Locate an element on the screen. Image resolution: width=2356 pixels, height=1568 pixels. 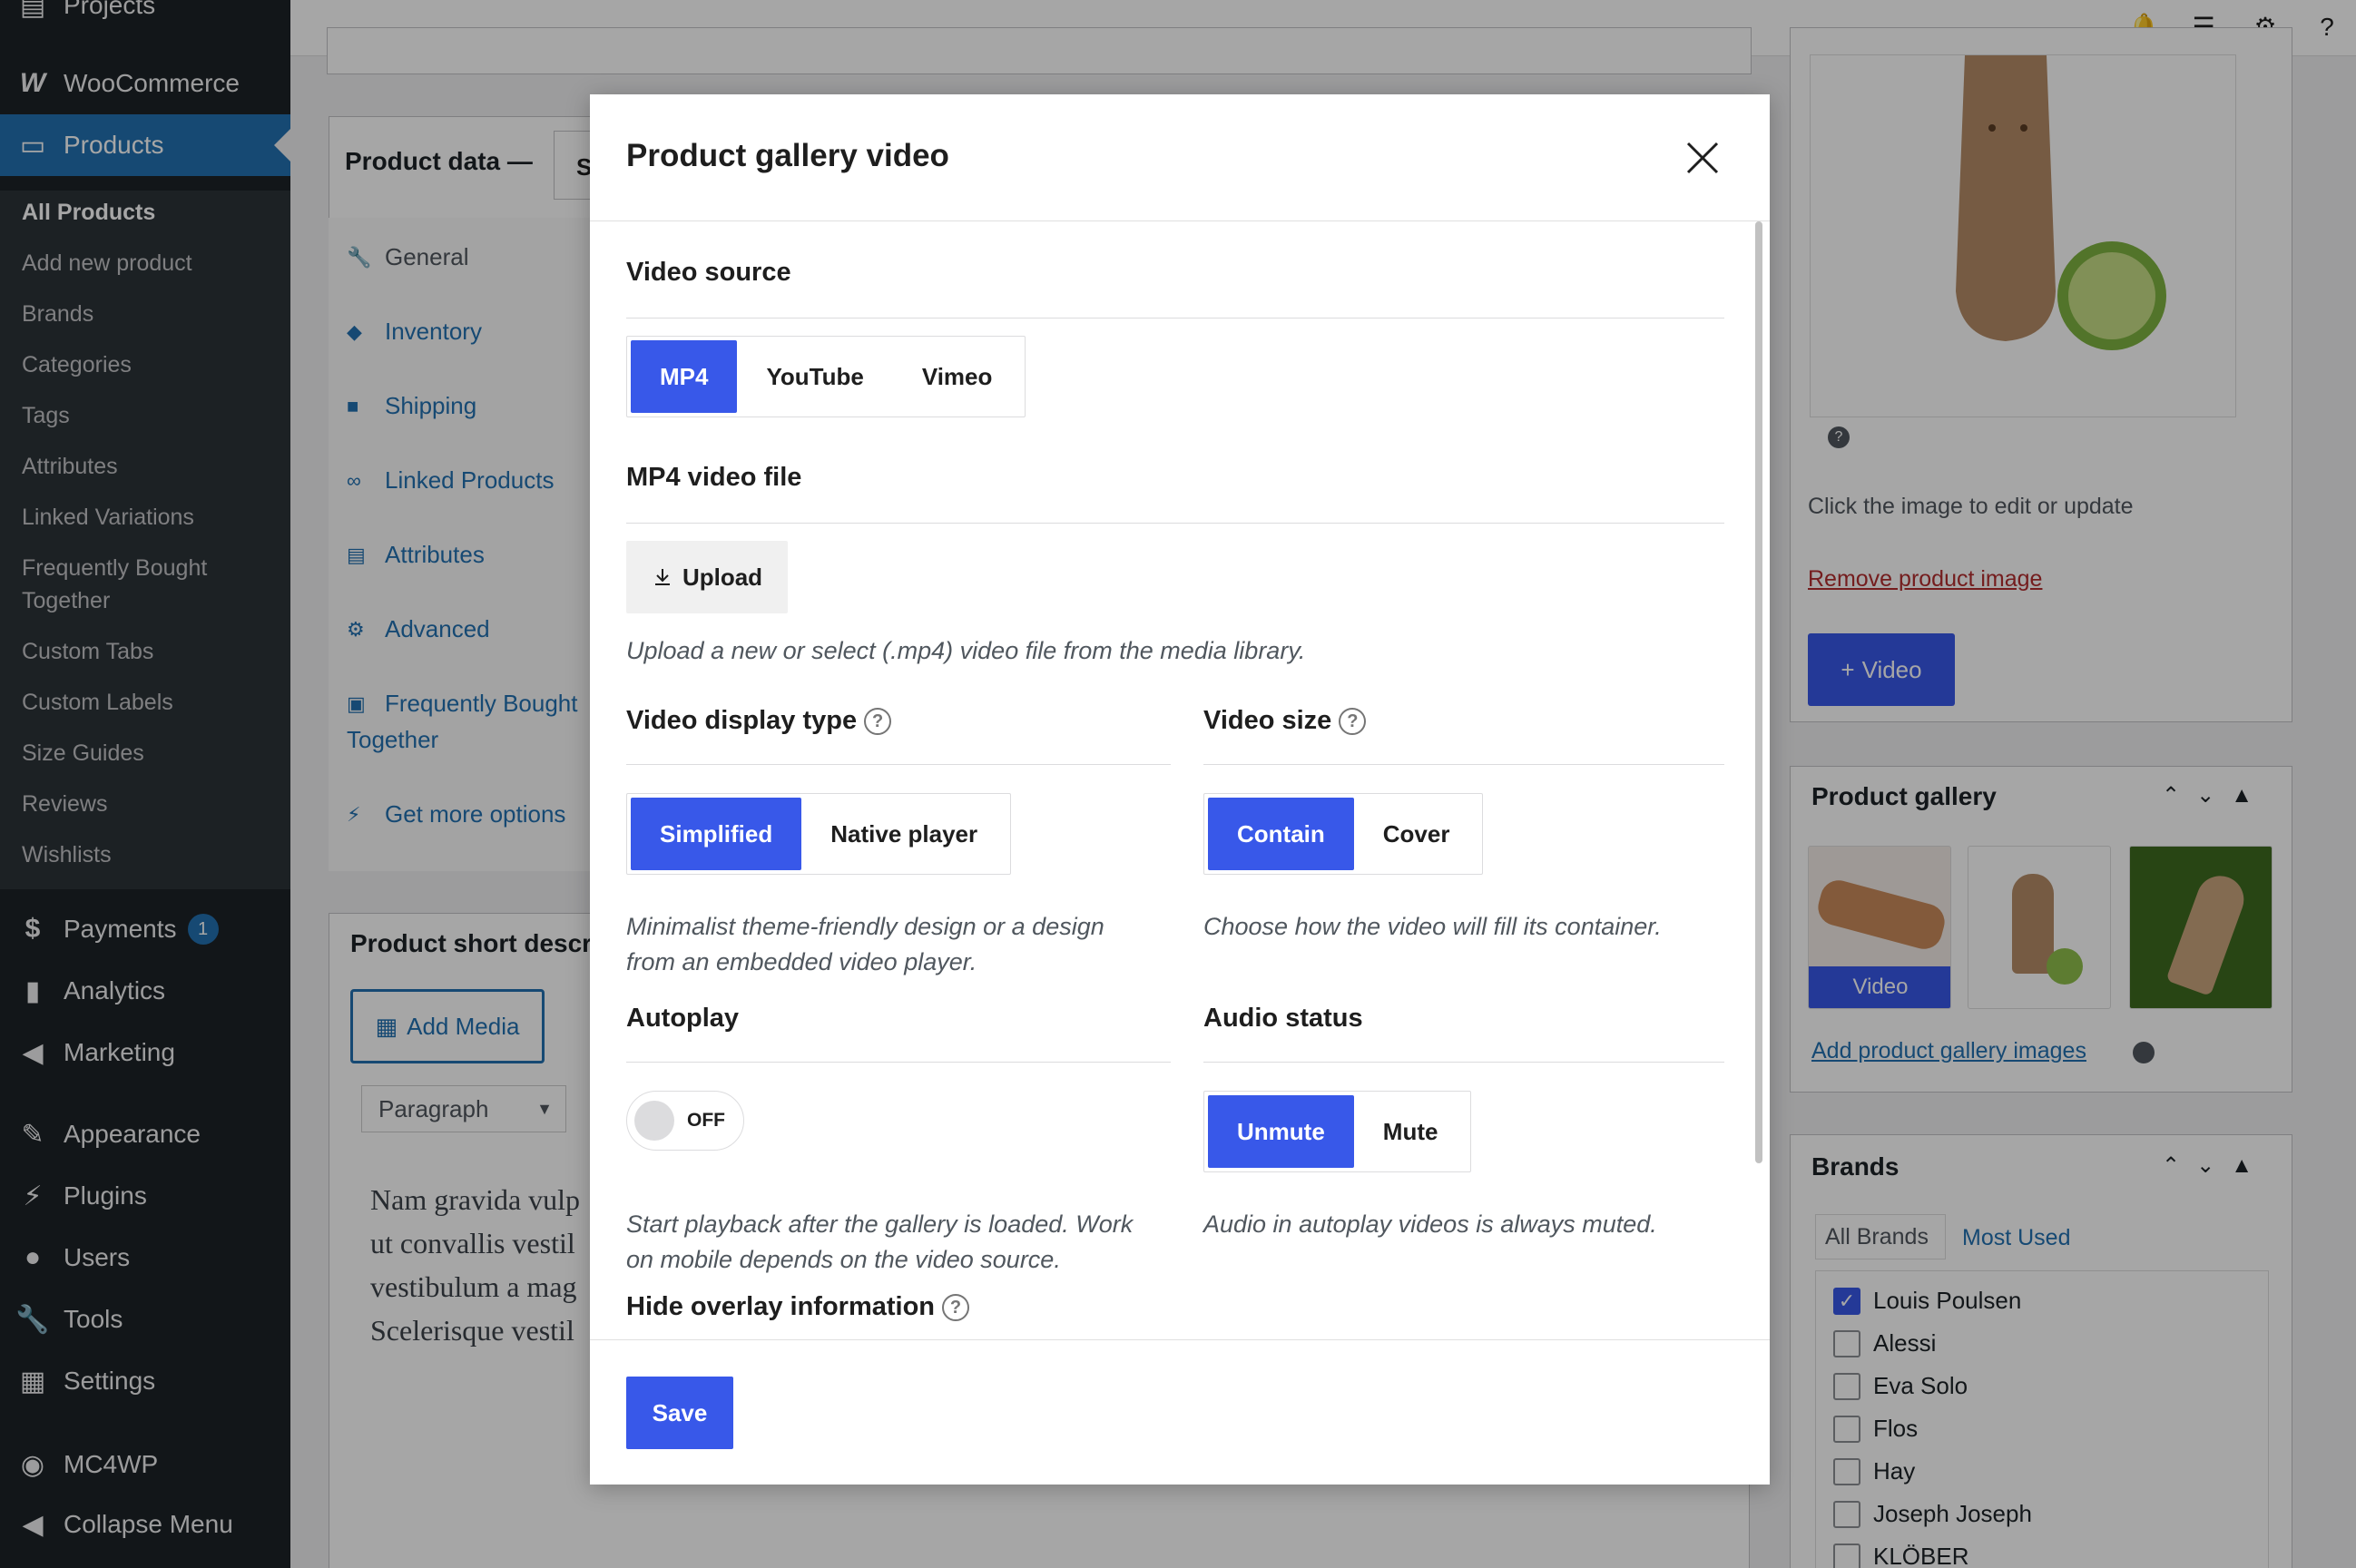
hide-overlay-title: Hide overlay information? is located at coordinates (798, 1307).